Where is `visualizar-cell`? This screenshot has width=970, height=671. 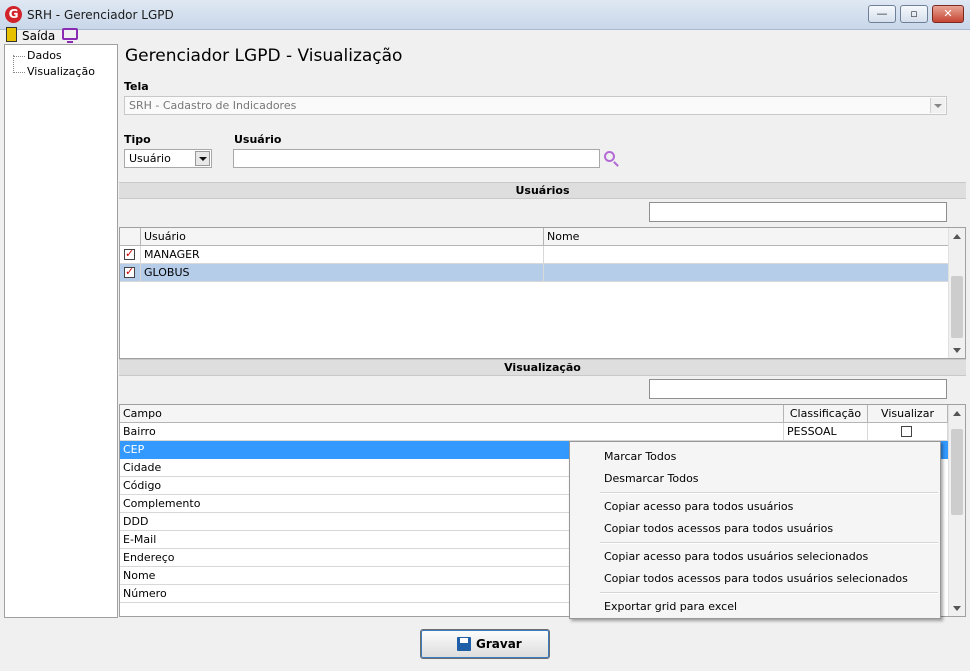
visualizar-cell is located at coordinates (908, 432).